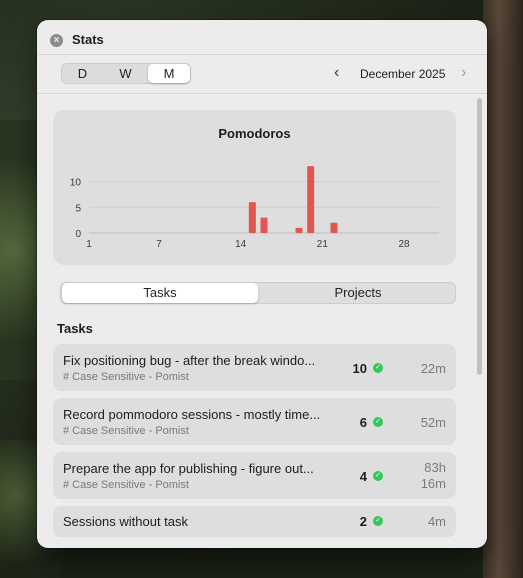 This screenshot has height=578, width=523. What do you see at coordinates (404, 244) in the screenshot?
I see `x-tick-label: 28` at bounding box center [404, 244].